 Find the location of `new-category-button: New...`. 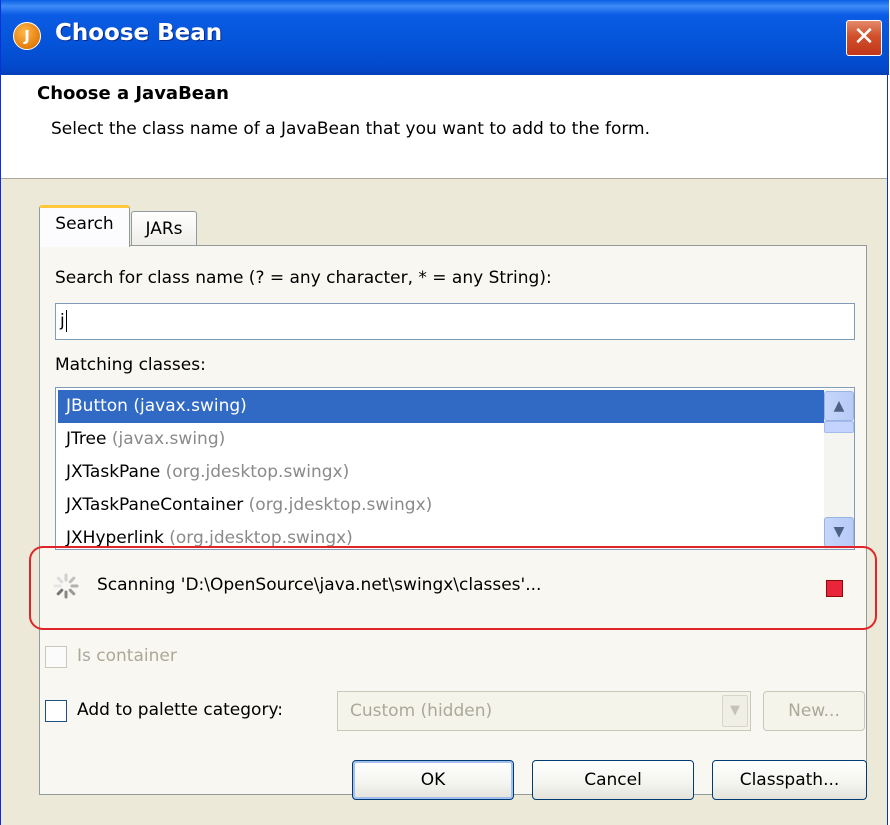

new-category-button: New... is located at coordinates (814, 711).